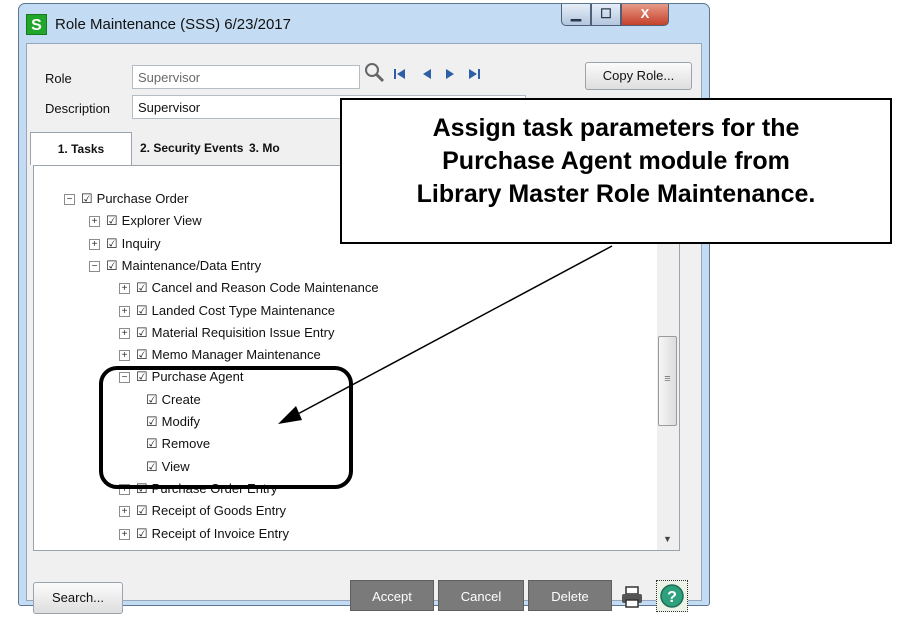  I want to click on title-bar: S Role Maintenance (SSS) 6/23/2017 ▁ ☐ X, so click(364, 24).